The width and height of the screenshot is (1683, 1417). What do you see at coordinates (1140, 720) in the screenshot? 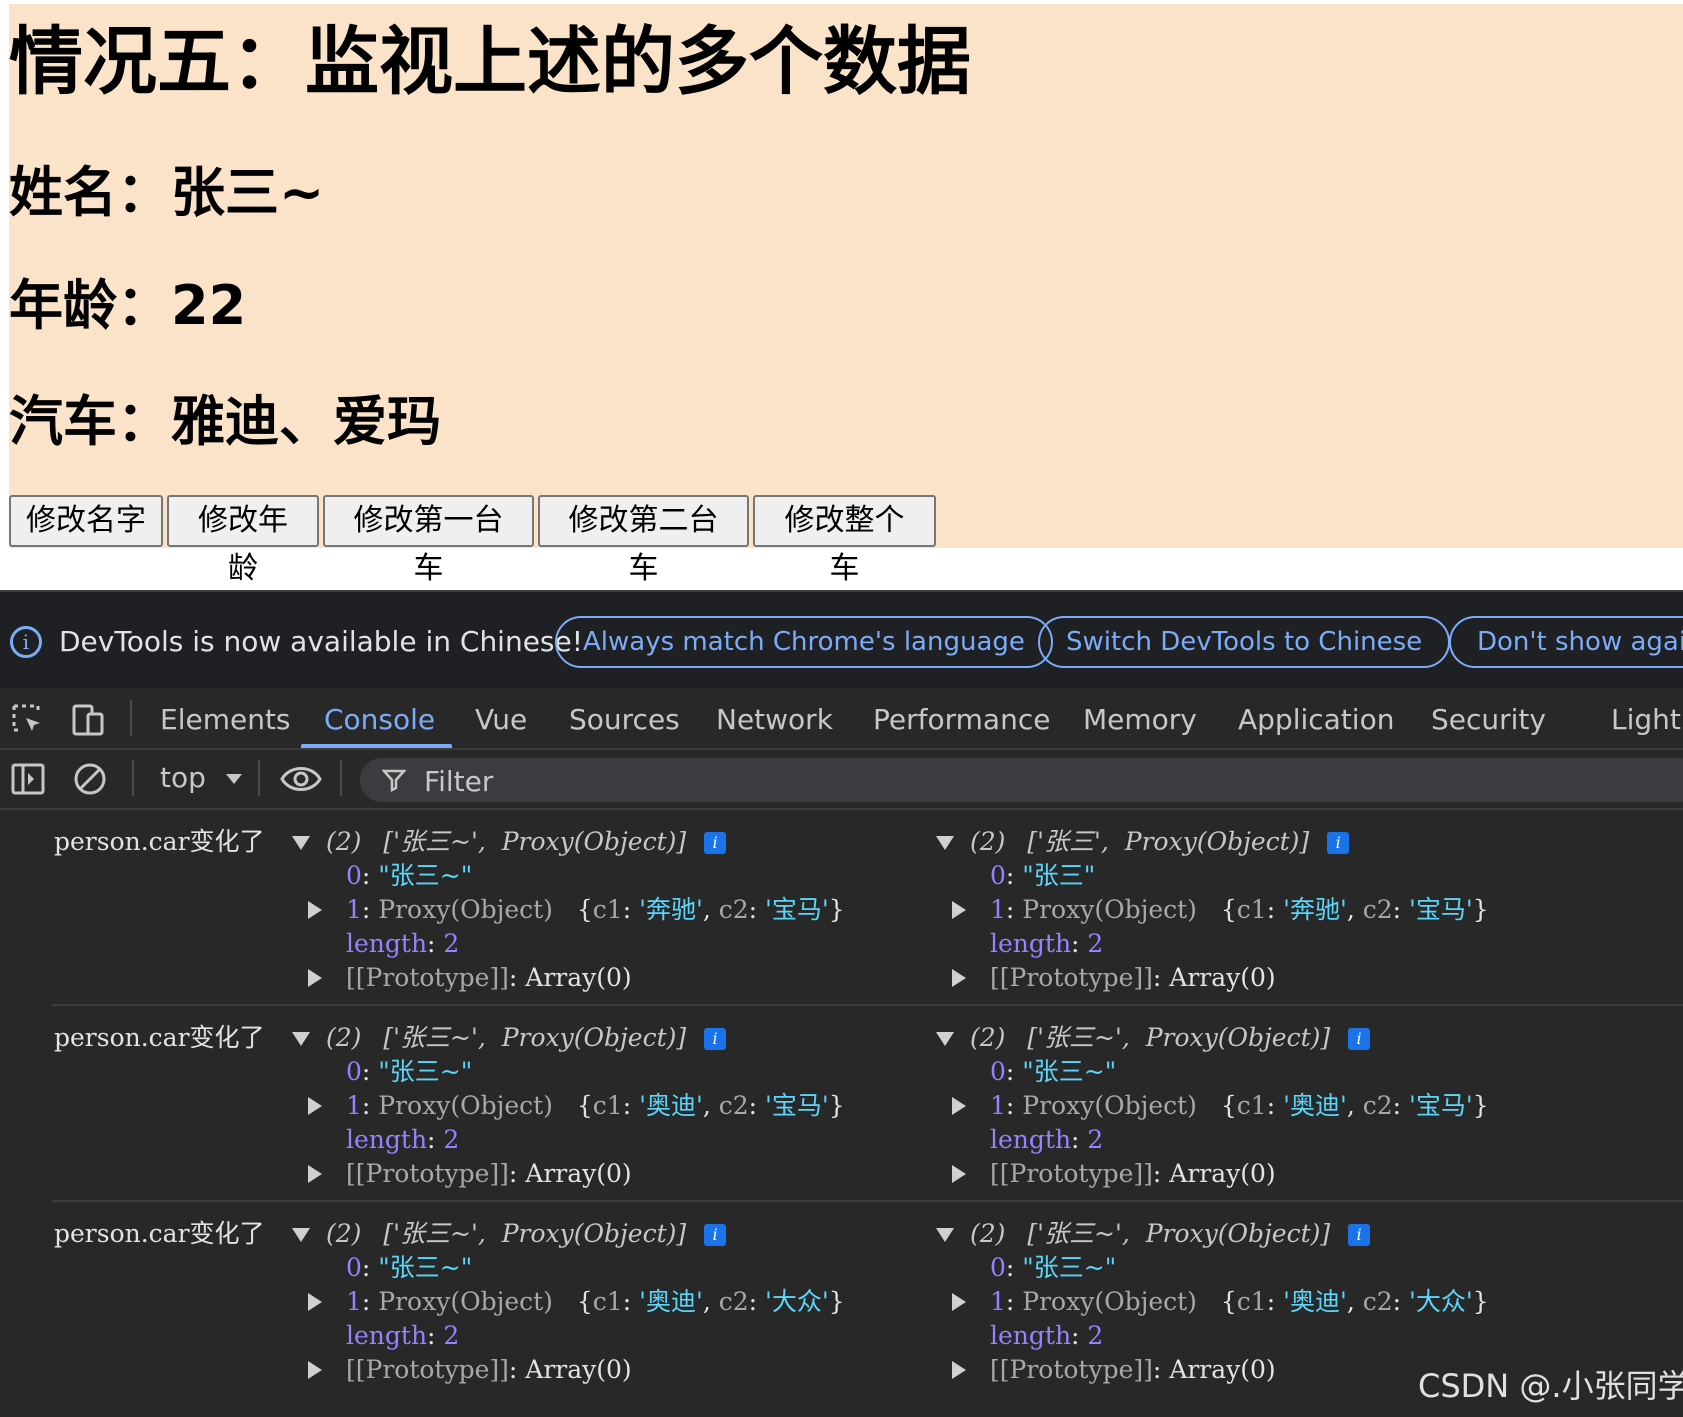
I see `tab-memory: Memory` at bounding box center [1140, 720].